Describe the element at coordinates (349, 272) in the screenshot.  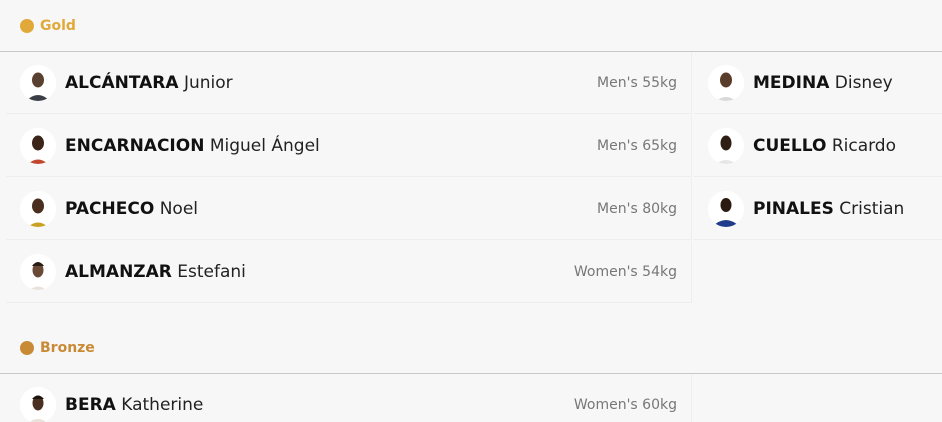
I see `athlete-row: ALMANZAR Estefani Women's 54kg` at that location.